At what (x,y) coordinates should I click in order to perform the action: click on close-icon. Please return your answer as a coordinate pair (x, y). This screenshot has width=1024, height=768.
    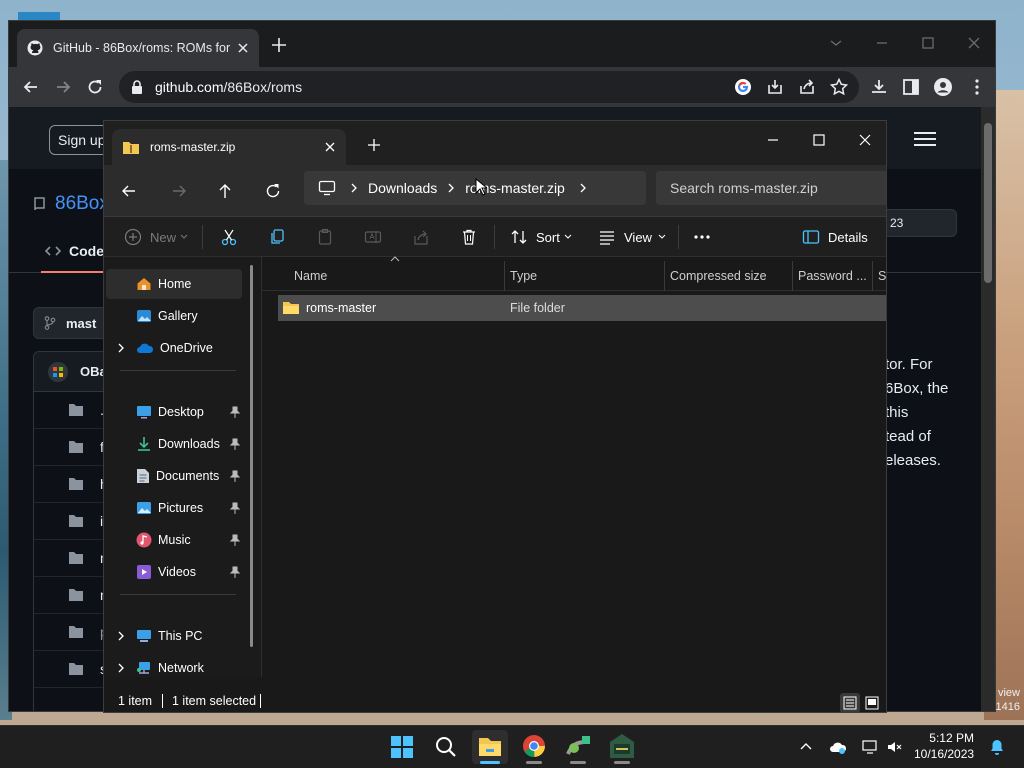
    Looking at the image, I should click on (243, 48).